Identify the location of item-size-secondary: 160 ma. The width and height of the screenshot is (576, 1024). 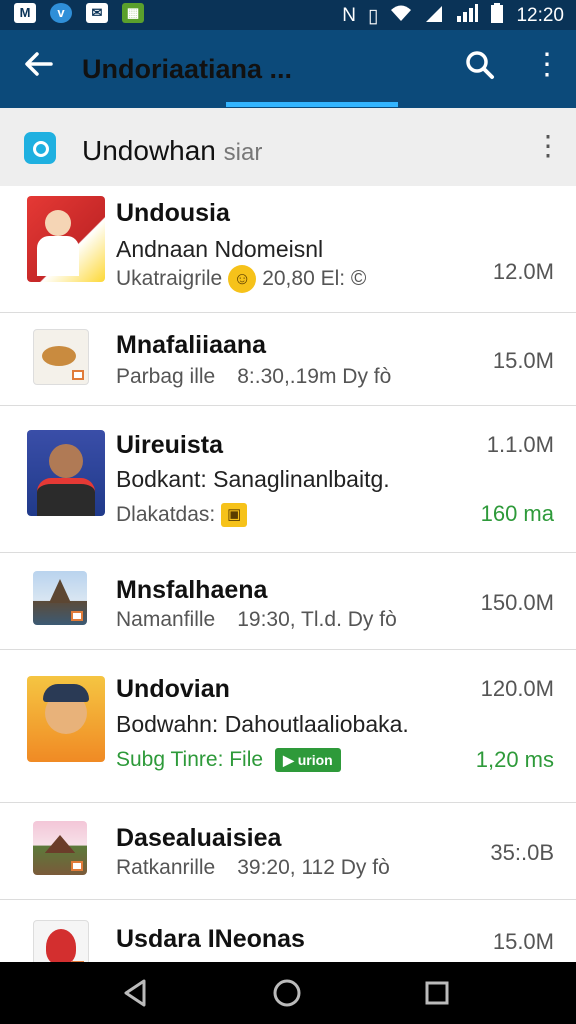
(517, 513).